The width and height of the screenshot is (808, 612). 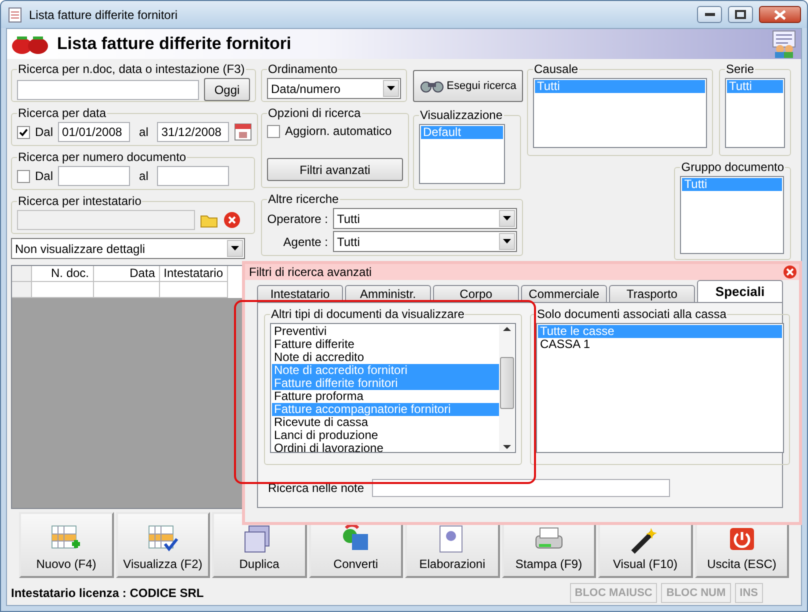 What do you see at coordinates (506, 329) in the screenshot?
I see `scroll-up-icon` at bounding box center [506, 329].